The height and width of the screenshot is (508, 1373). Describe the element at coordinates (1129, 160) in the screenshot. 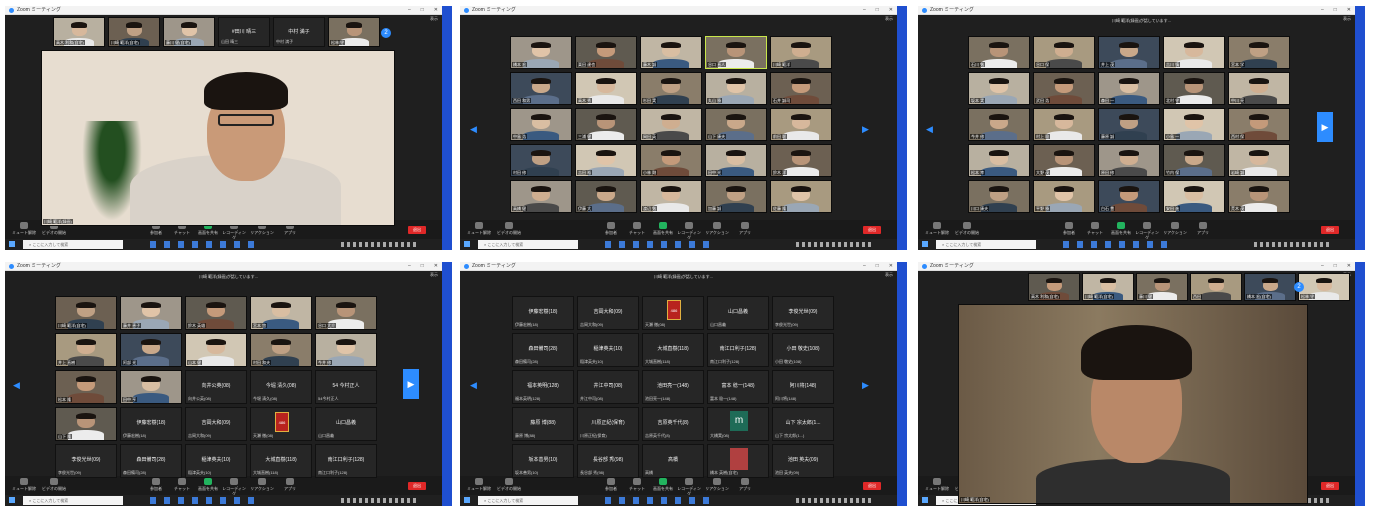

I see `gallery-video-tile: 原田 修` at that location.